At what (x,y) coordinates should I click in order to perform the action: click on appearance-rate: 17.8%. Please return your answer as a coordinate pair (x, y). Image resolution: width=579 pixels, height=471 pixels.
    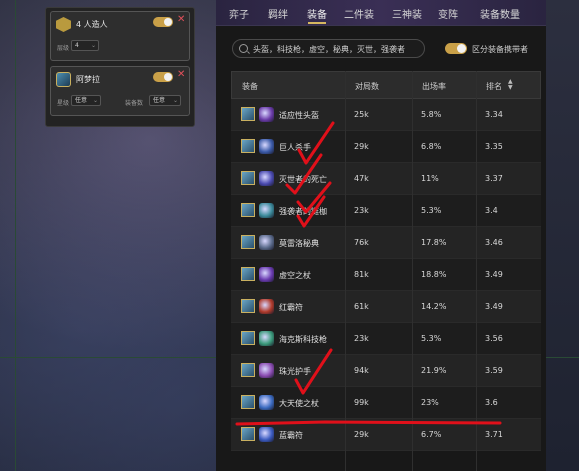
    Looking at the image, I should click on (434, 242).